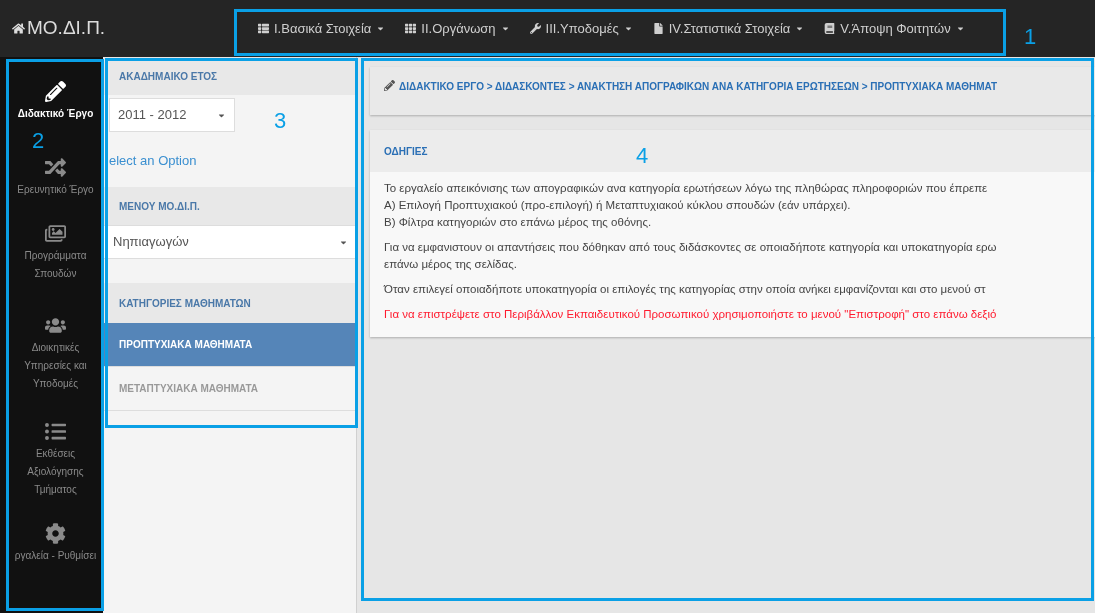  Describe the element at coordinates (894, 28) in the screenshot. I see `nav-menu: V.Άποψη Φοιτητών` at that location.